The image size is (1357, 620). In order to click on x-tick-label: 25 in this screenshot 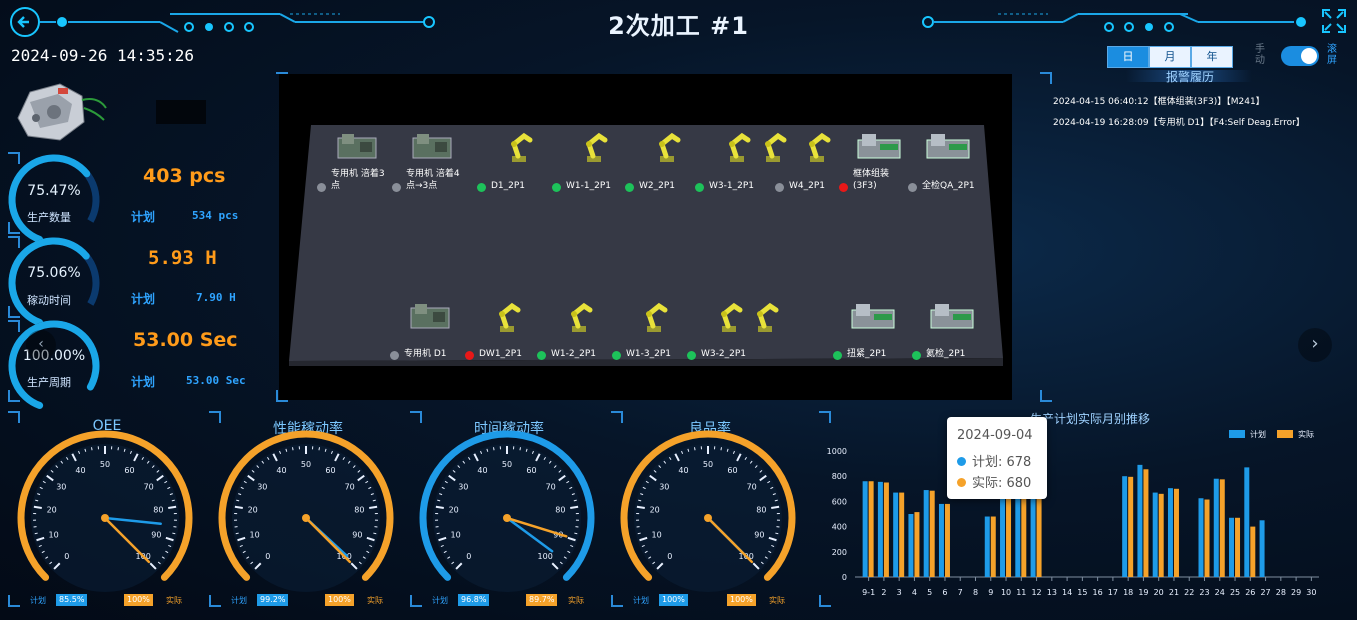, I will do `click(1235, 592)`.